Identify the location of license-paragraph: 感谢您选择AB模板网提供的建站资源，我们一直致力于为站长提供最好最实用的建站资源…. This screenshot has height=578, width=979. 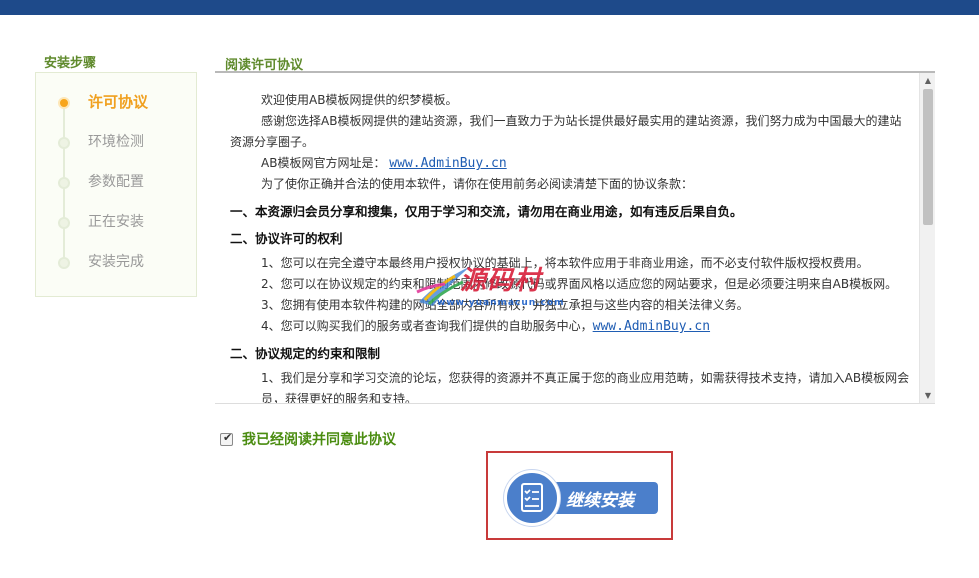
(566, 131).